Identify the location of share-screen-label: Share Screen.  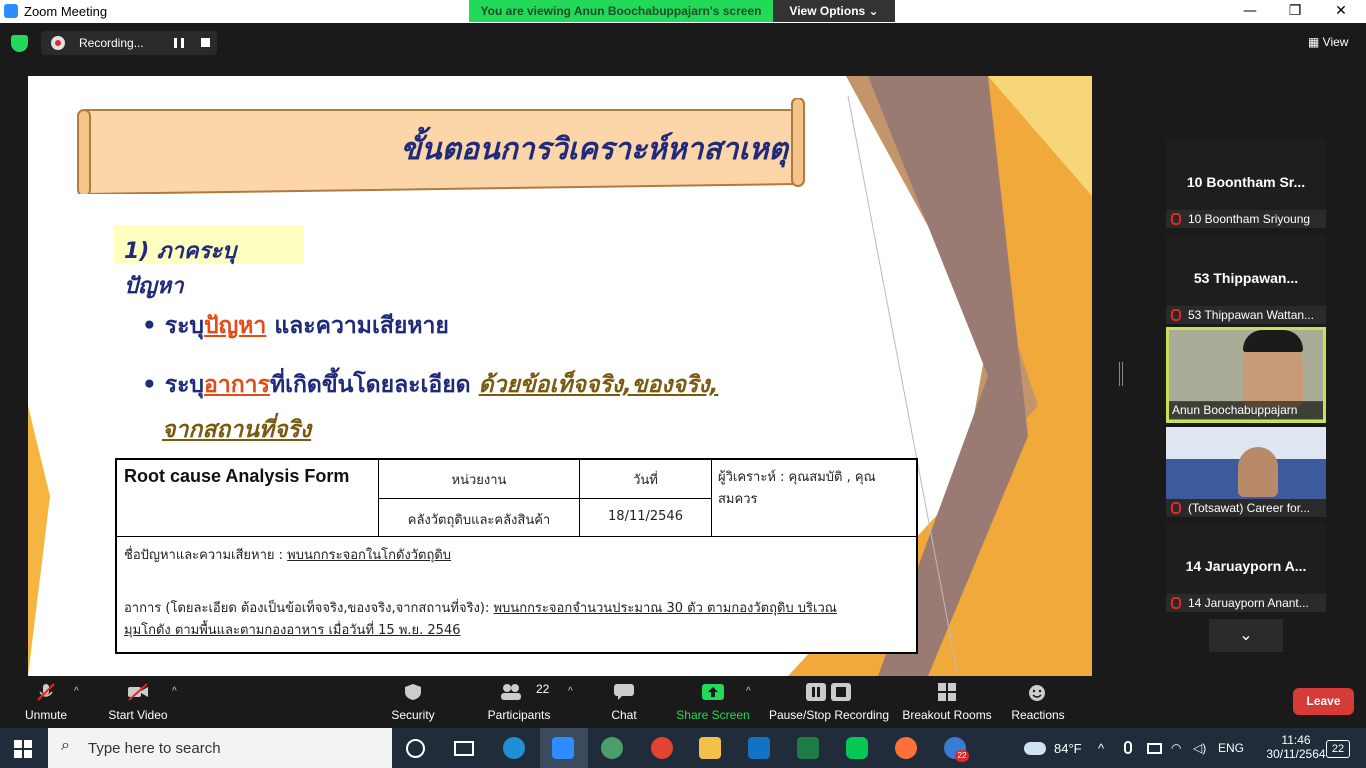
(713, 715).